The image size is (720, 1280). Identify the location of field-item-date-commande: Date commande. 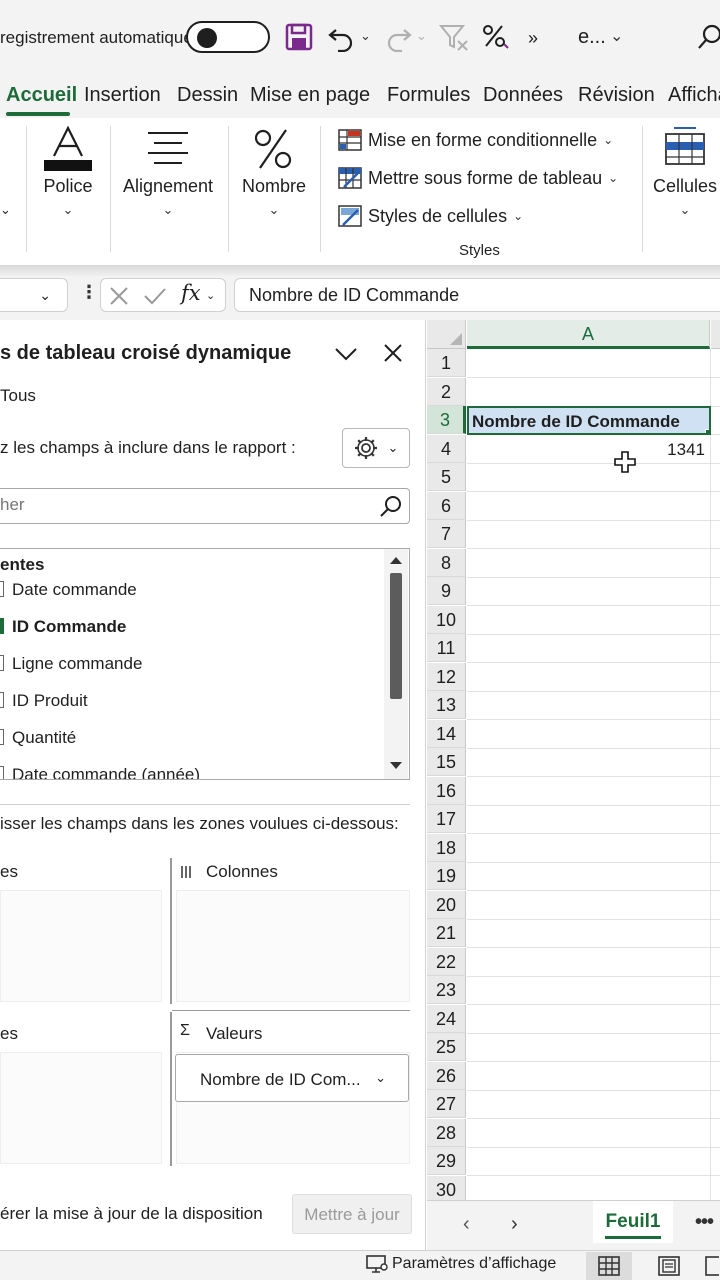
(190, 590).